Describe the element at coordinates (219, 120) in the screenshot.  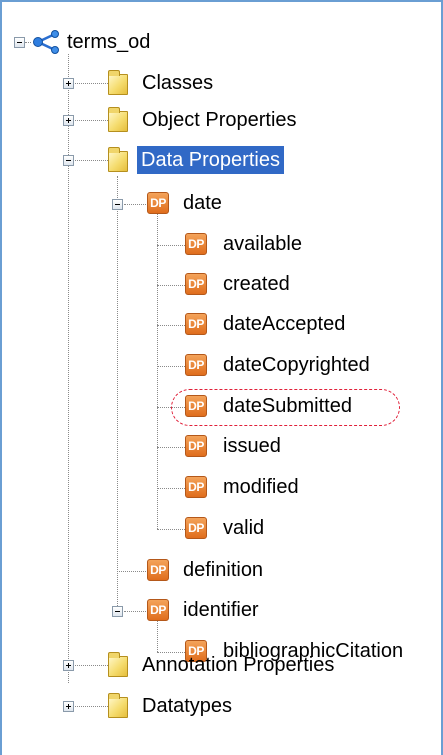
I see `tree-item-object-properties: Object Properties` at that location.